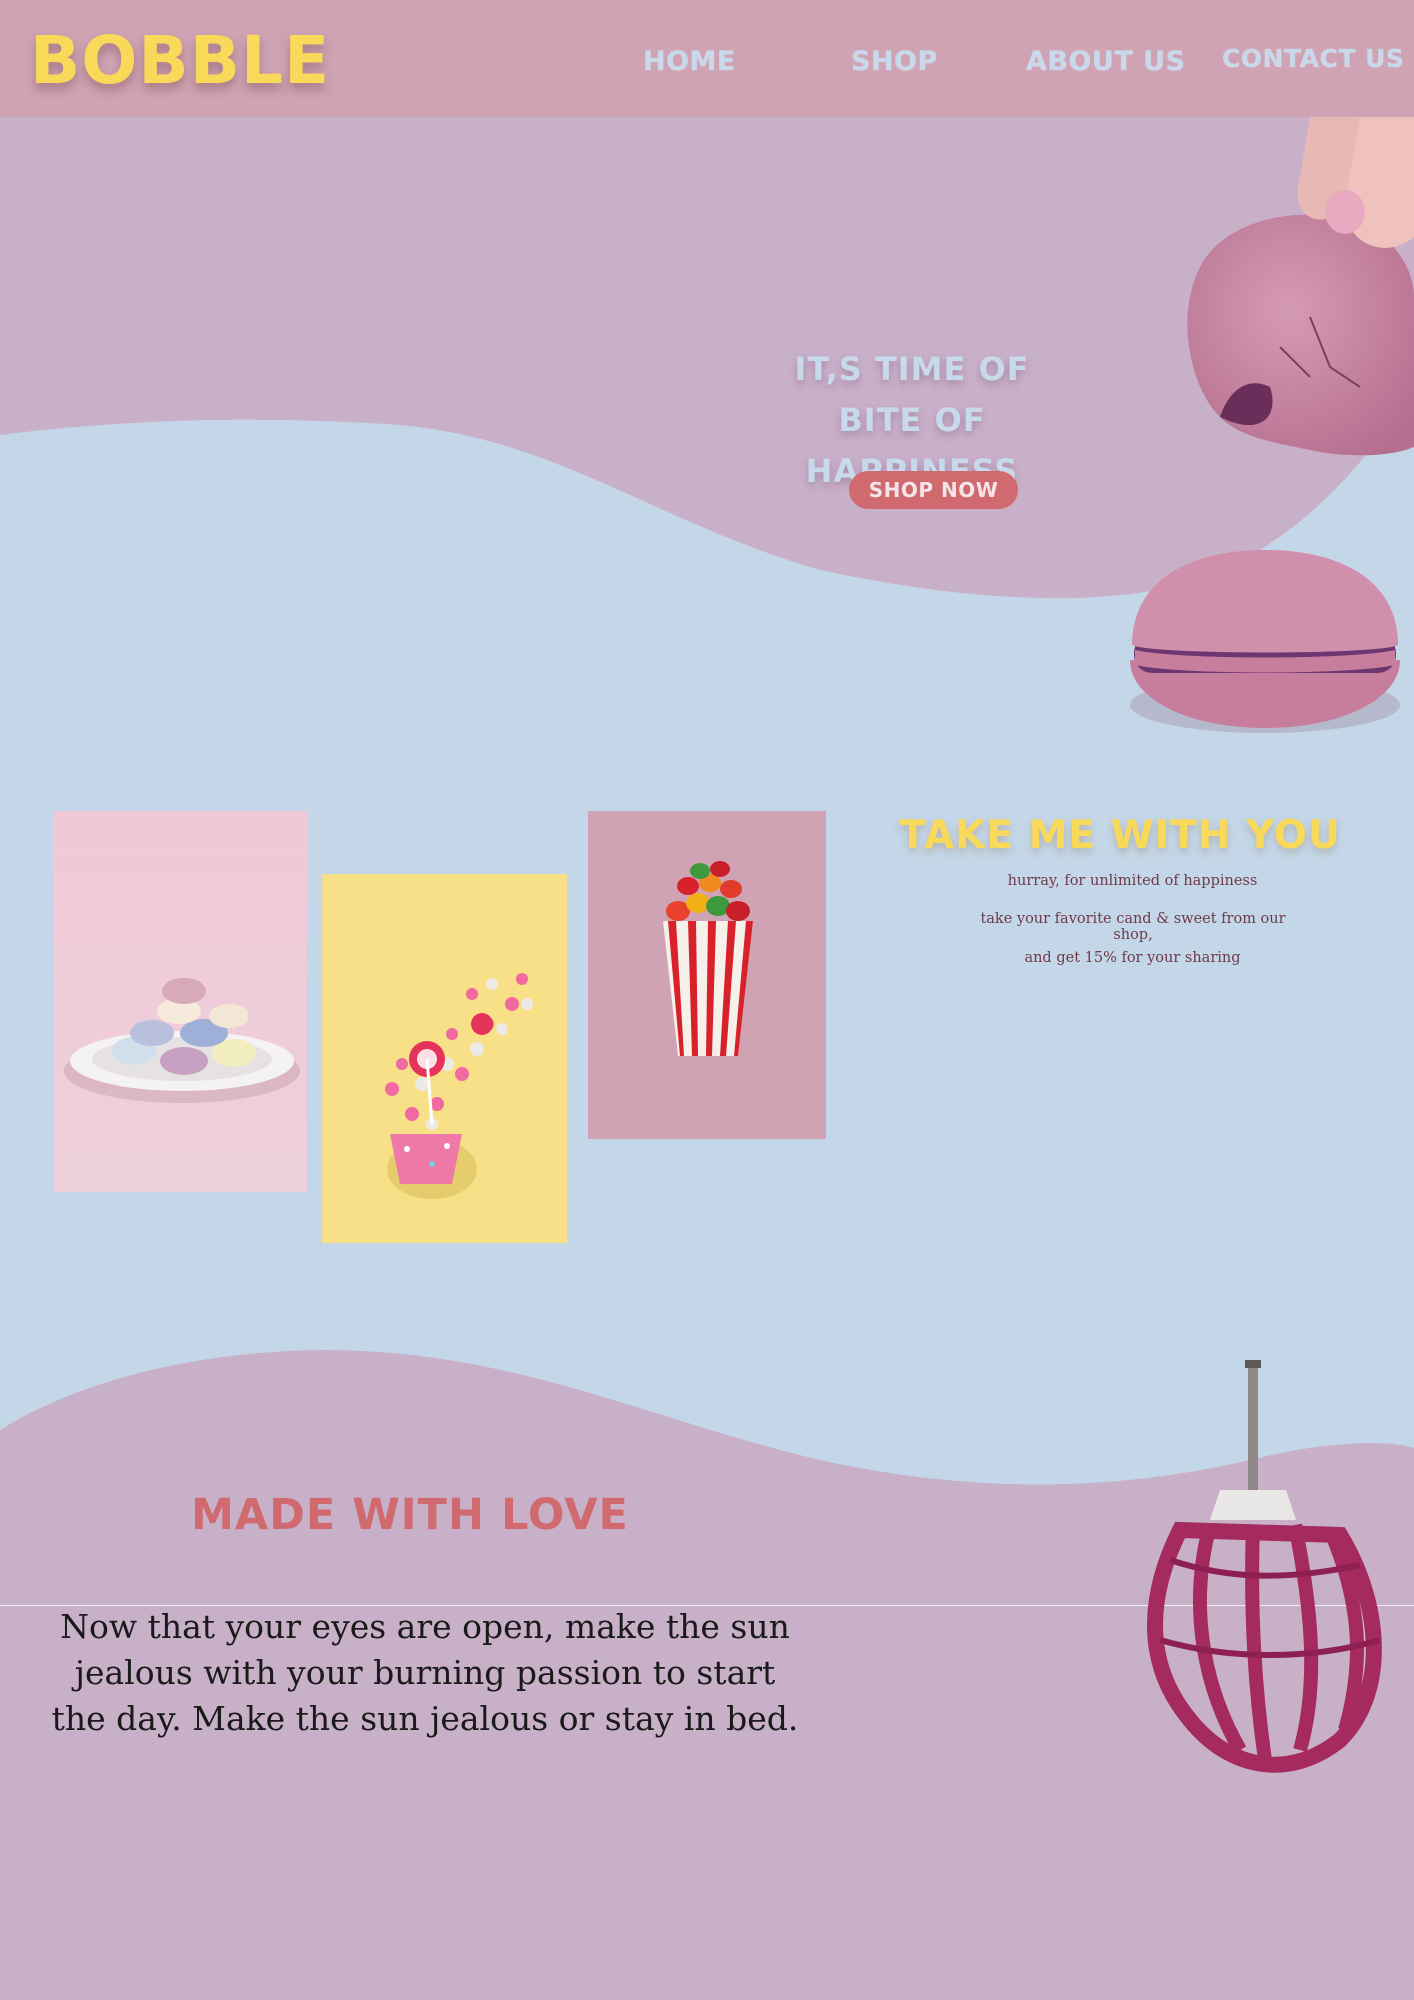 The width and height of the screenshot is (1414, 2000). I want to click on macarons-plate-card, so click(180, 1001).